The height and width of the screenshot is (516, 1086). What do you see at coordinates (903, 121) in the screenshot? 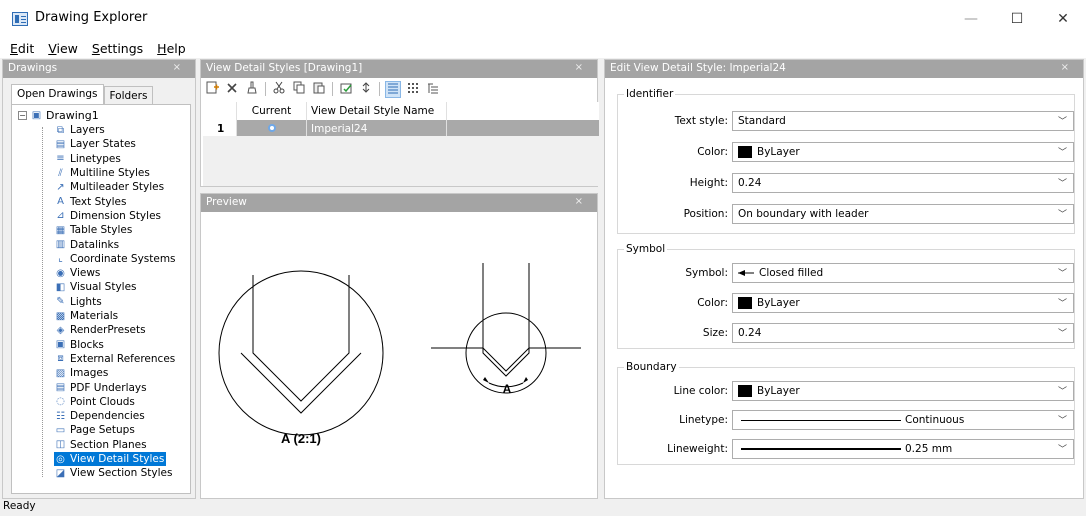
I see `text-style-dropdown: Standard ﹀` at bounding box center [903, 121].